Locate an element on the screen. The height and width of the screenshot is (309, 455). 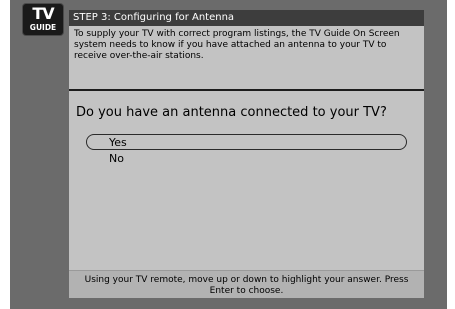
option-yes: Yes is located at coordinates (246, 142).